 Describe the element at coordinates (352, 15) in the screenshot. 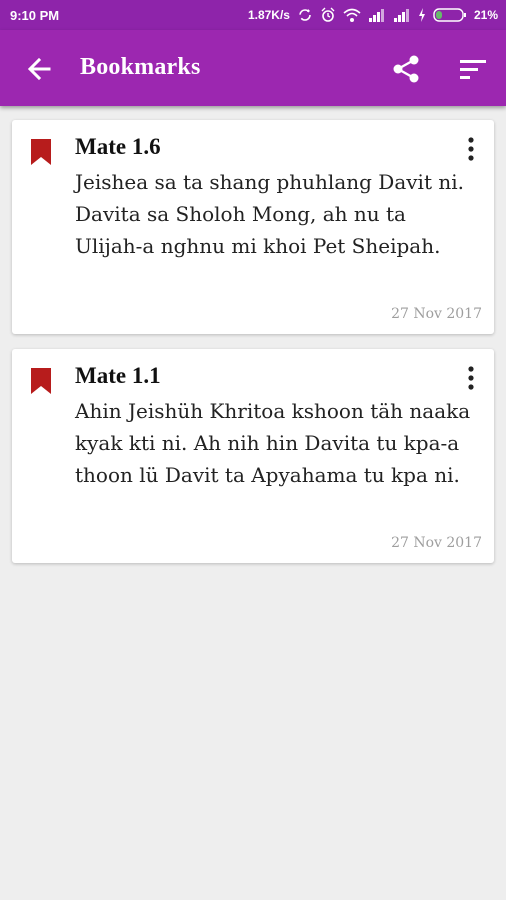

I see `wifi-icon` at that location.